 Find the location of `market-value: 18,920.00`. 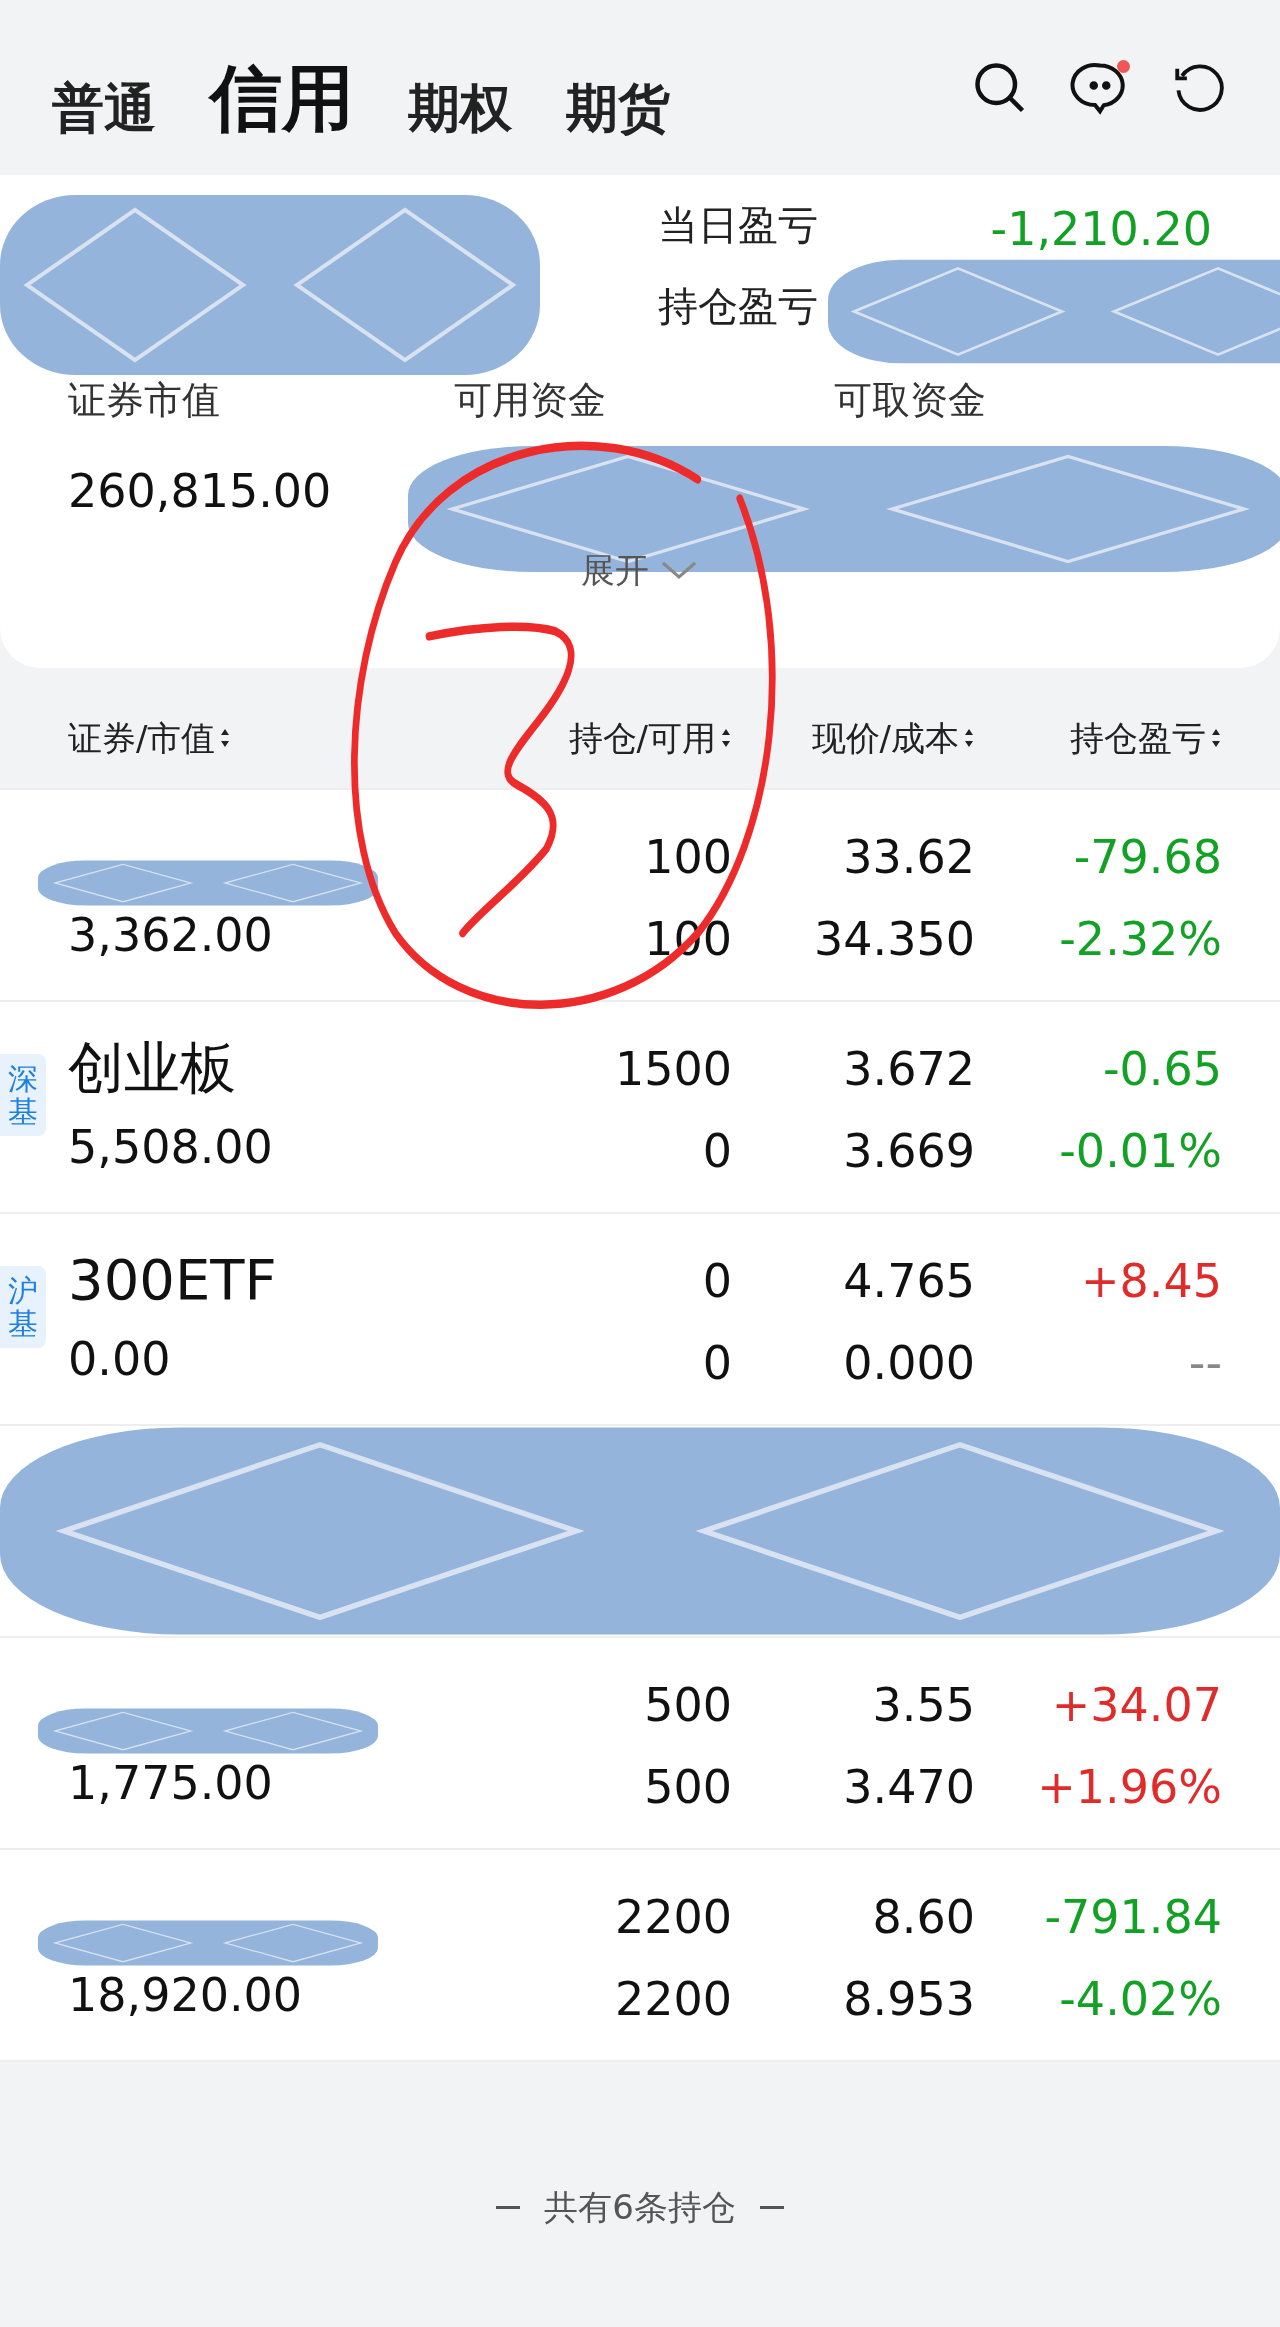

market-value: 18,920.00 is located at coordinates (186, 1995).